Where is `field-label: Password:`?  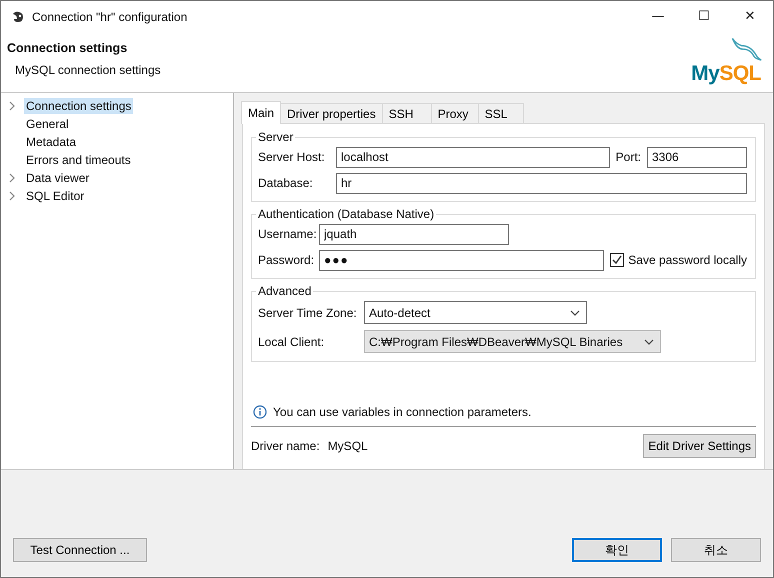
field-label: Password: is located at coordinates (287, 260).